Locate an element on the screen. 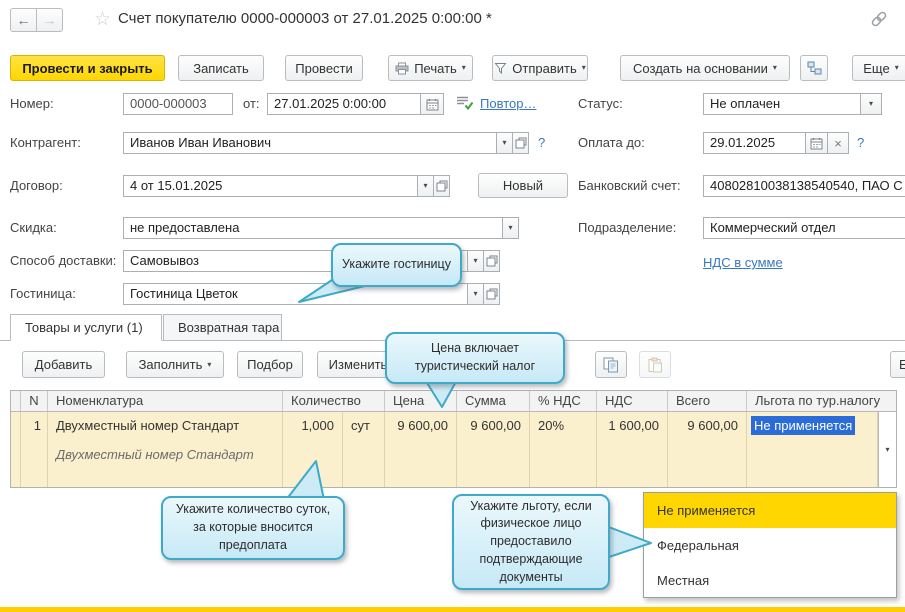  send-icon is located at coordinates (500, 68).